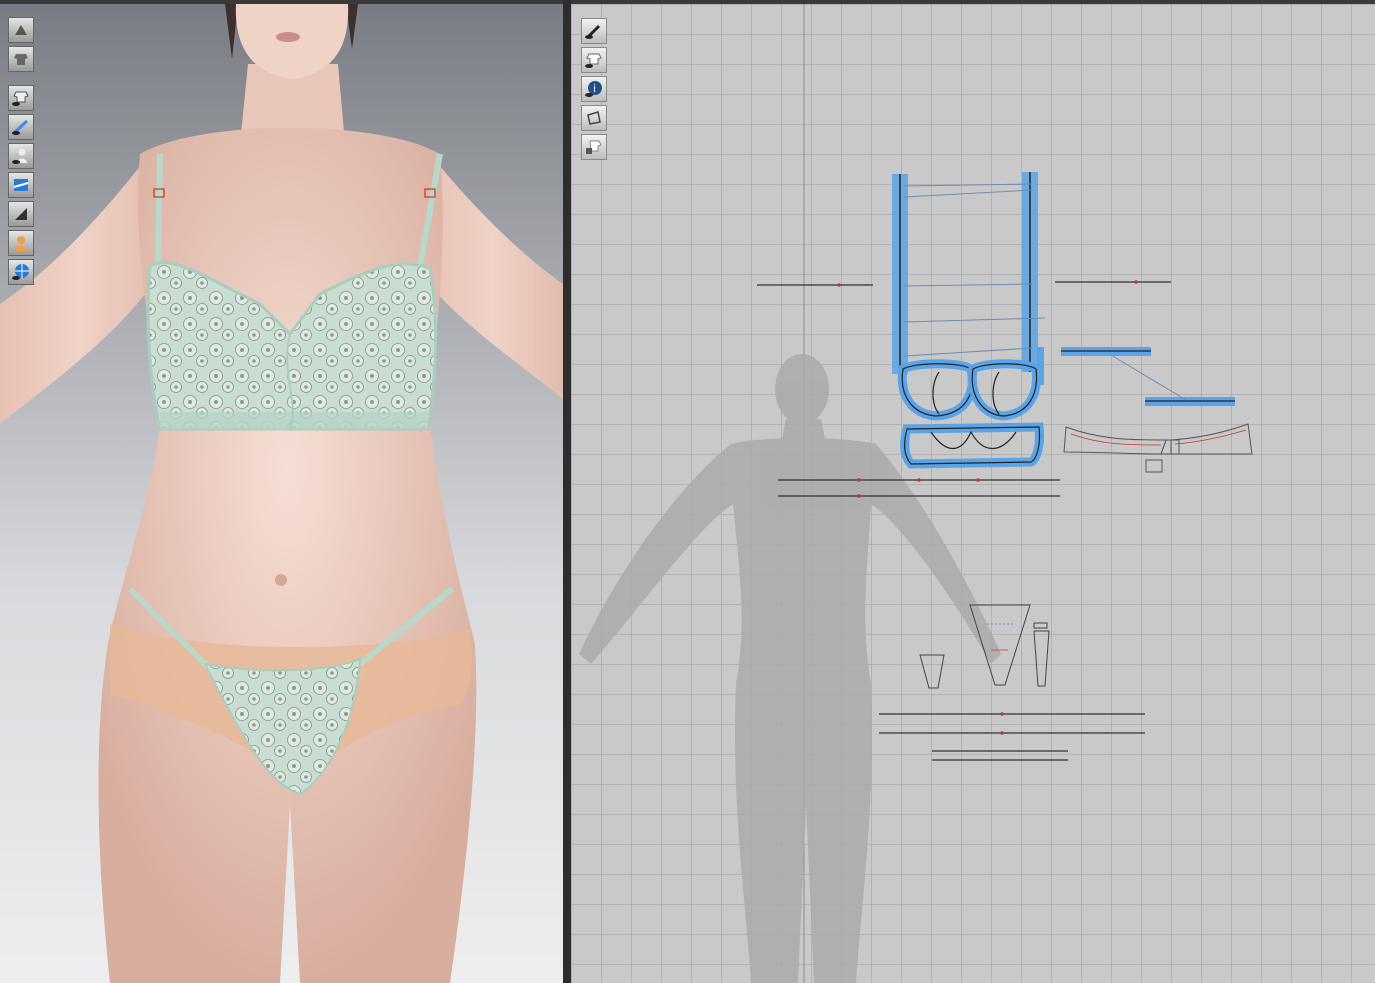 Image resolution: width=1375 pixels, height=983 pixels. What do you see at coordinates (21, 98) in the screenshot?
I see `show-garment-eye-icon` at bounding box center [21, 98].